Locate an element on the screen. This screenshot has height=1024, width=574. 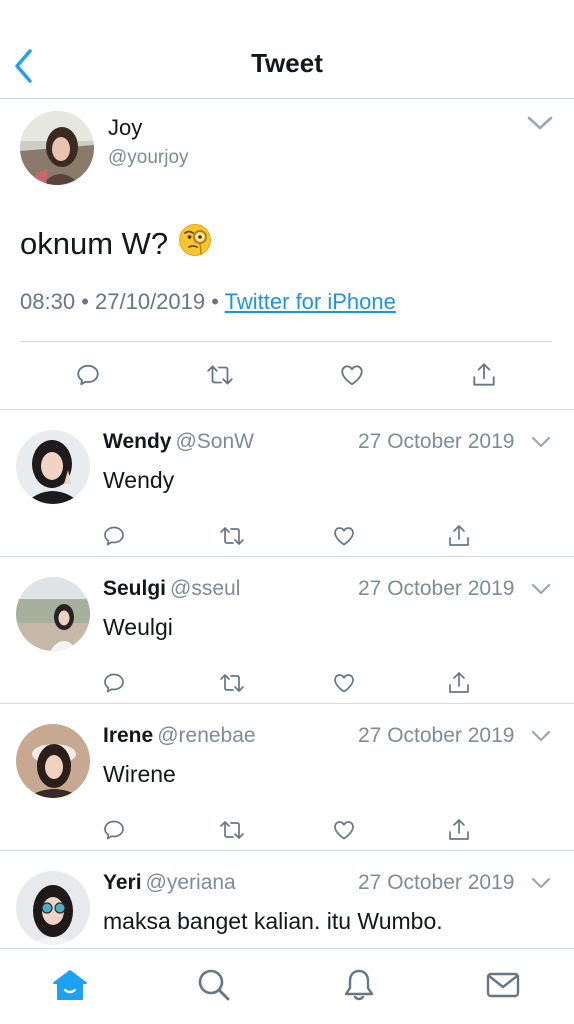
reply-text: maksa banget kalian. itu Wumbo. is located at coordinates (273, 921).